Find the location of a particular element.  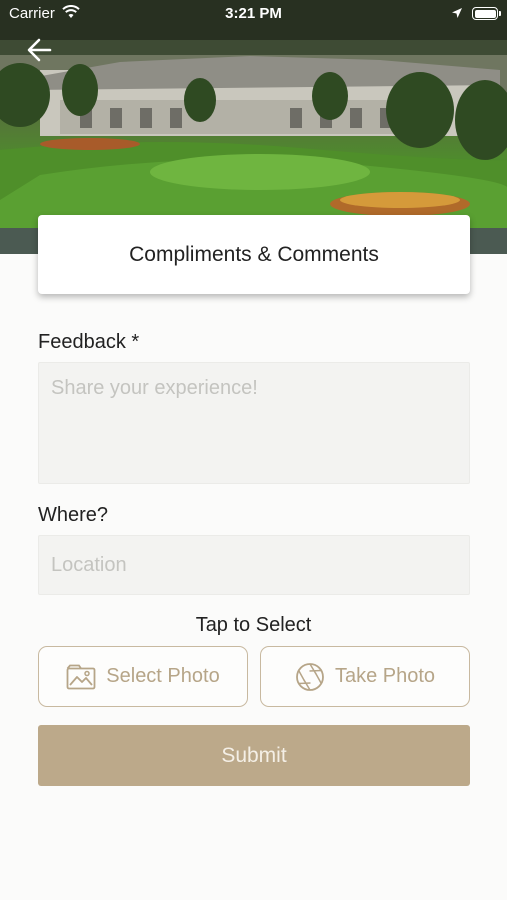

arrow-left-icon is located at coordinates (39, 50).